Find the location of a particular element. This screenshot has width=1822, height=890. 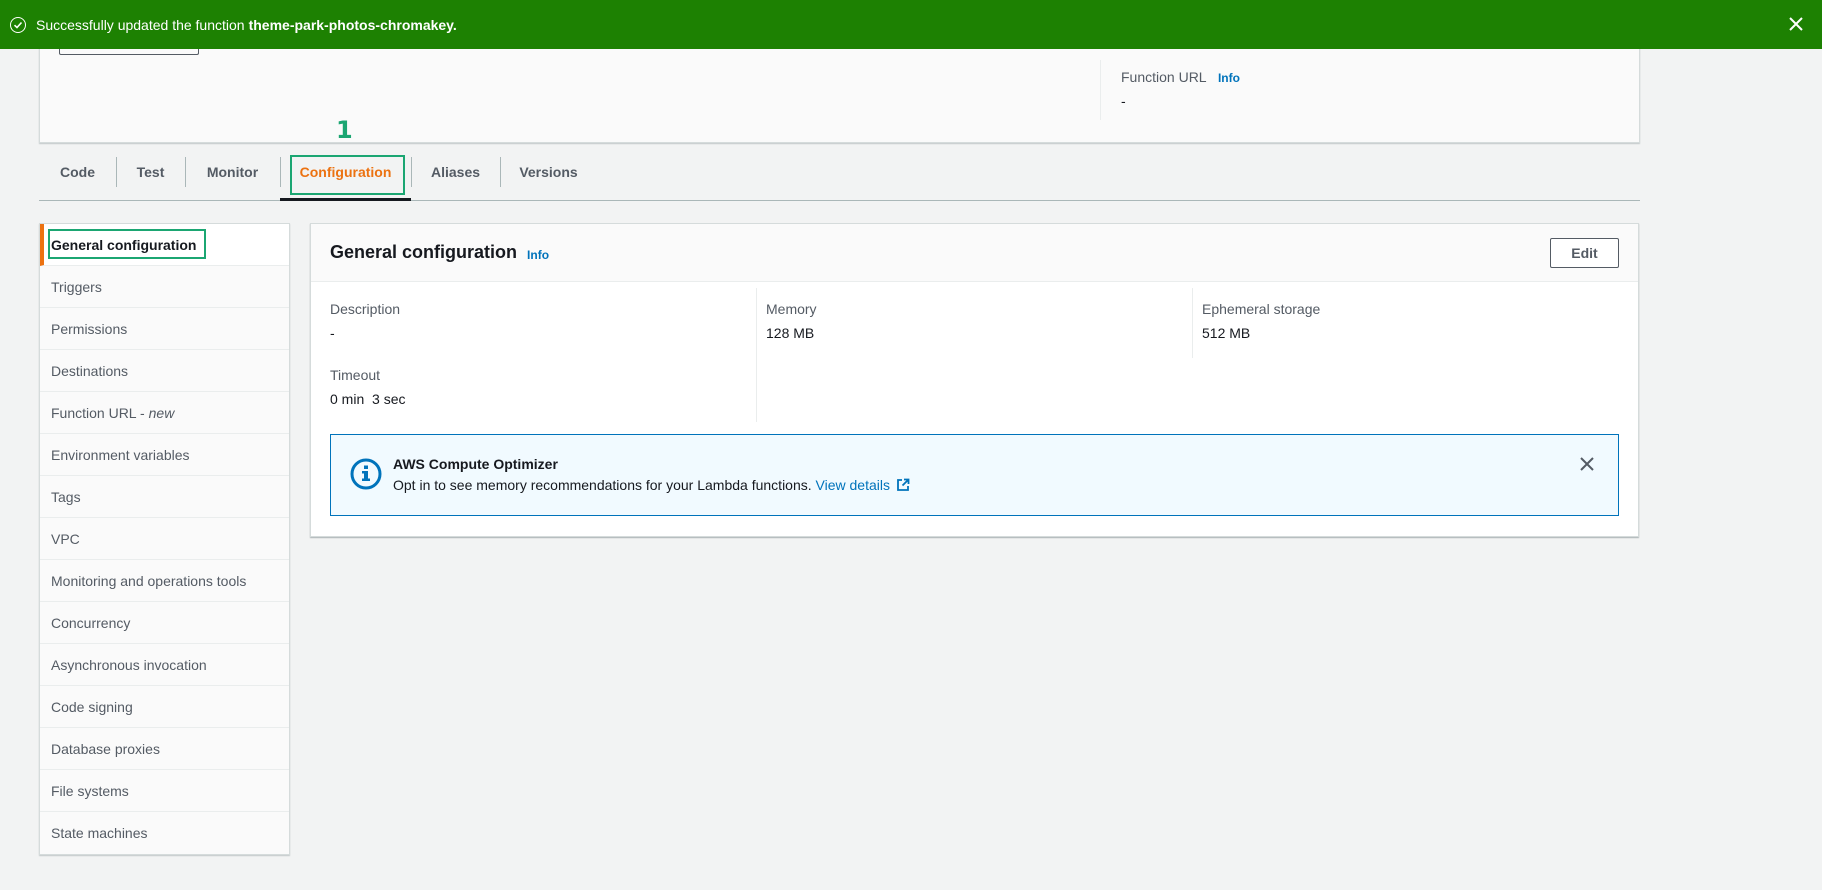

sidenav-item-label: Permissions is located at coordinates (89, 328).